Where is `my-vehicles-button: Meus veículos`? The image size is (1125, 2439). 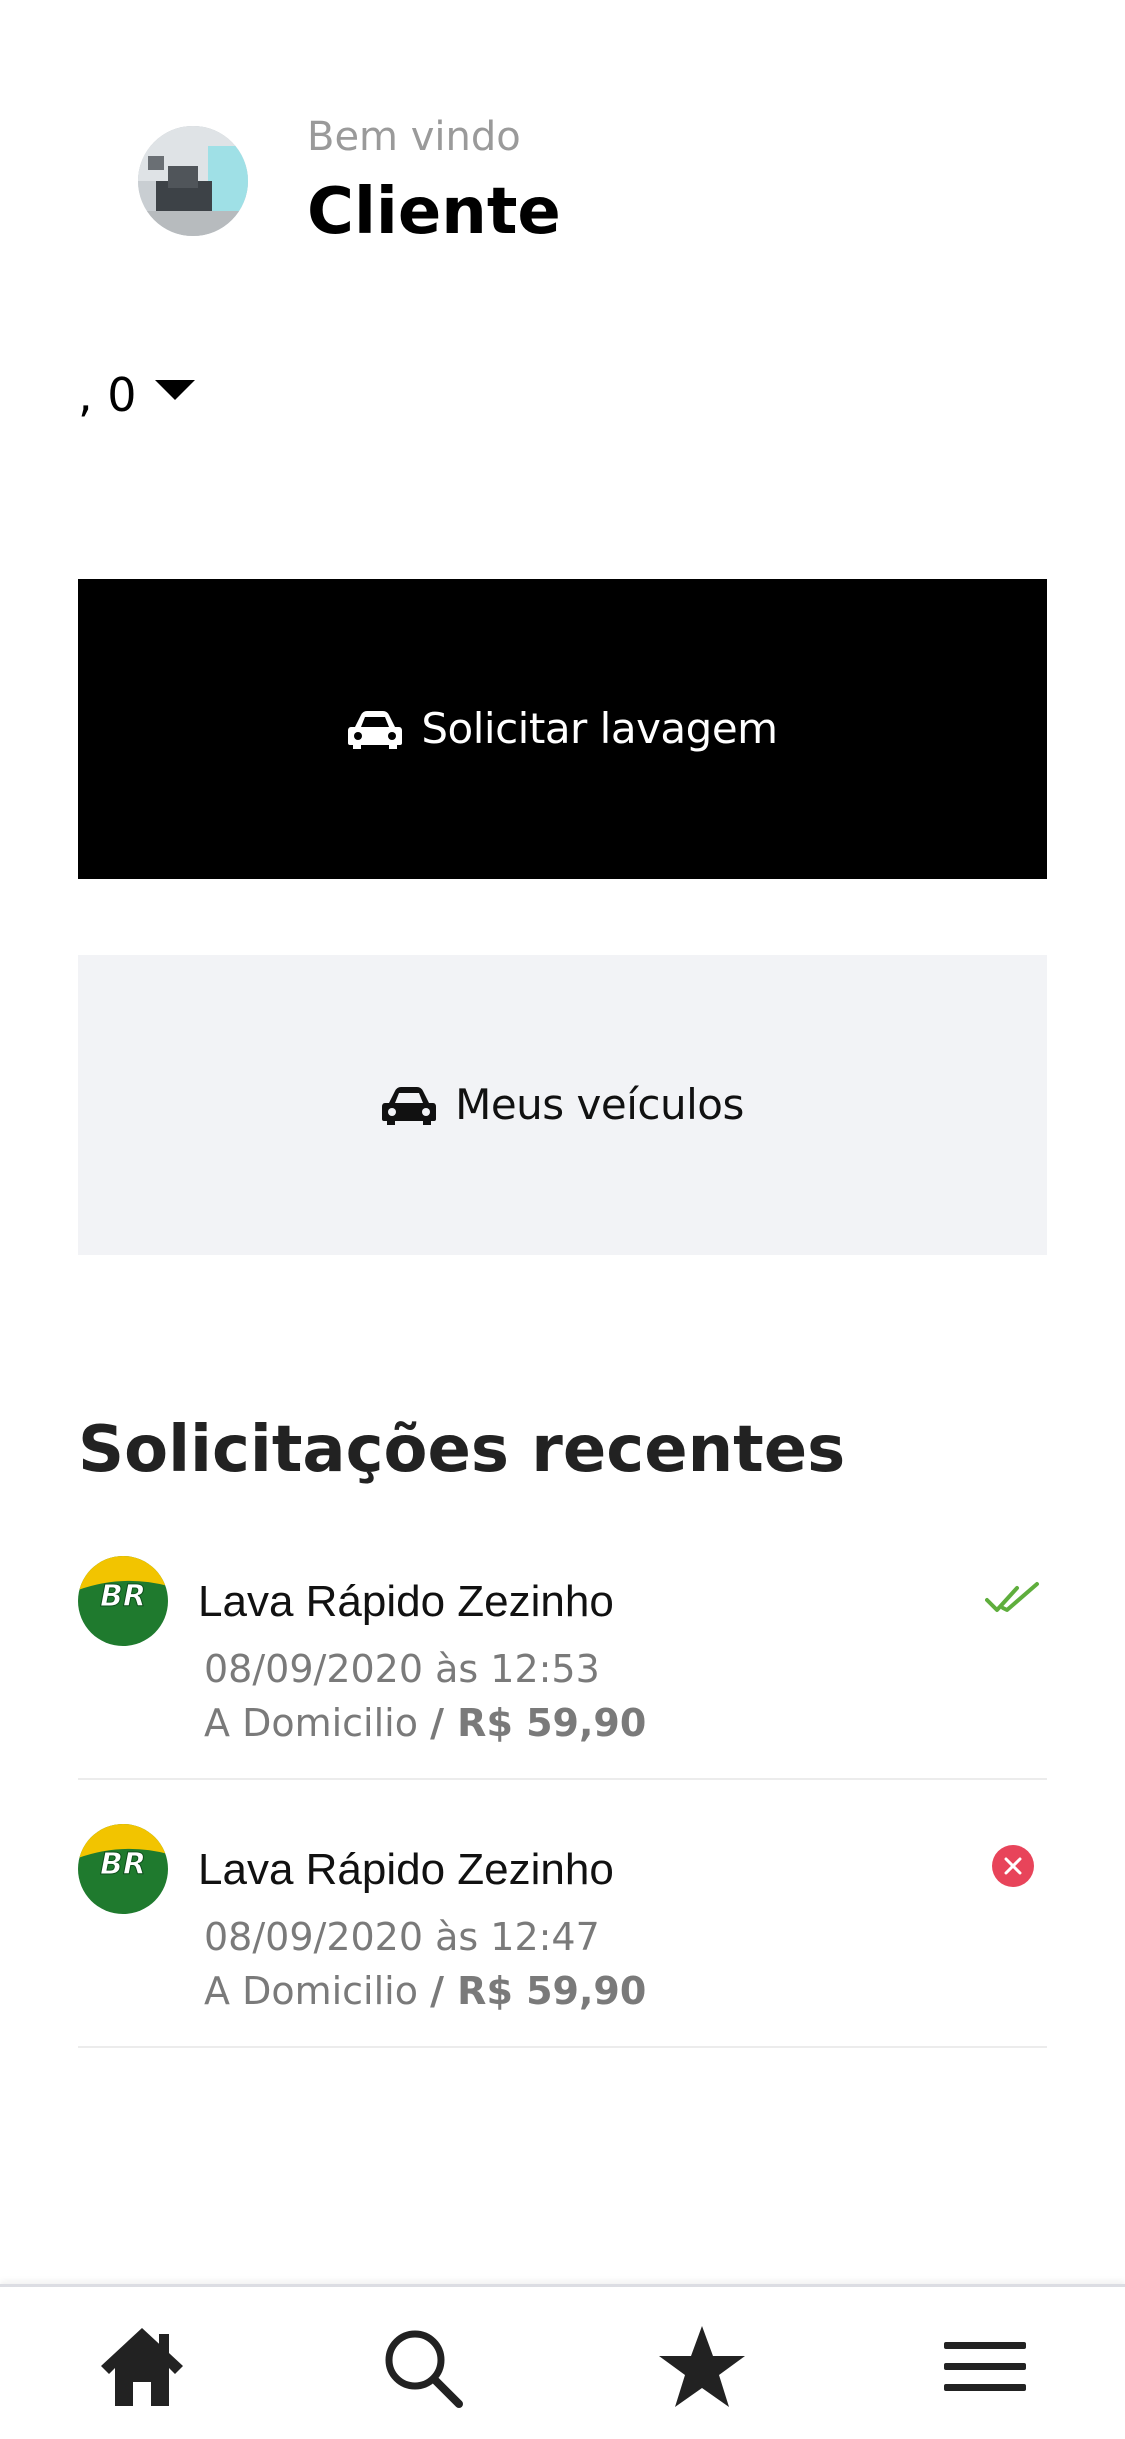
my-vehicles-button: Meus veículos is located at coordinates (562, 1105).